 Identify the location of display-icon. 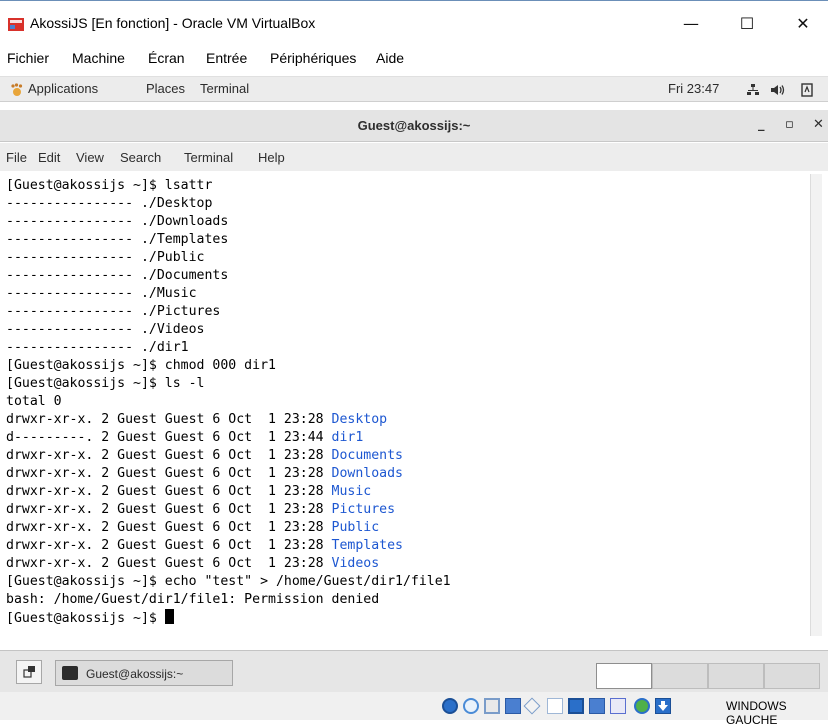
(576, 706).